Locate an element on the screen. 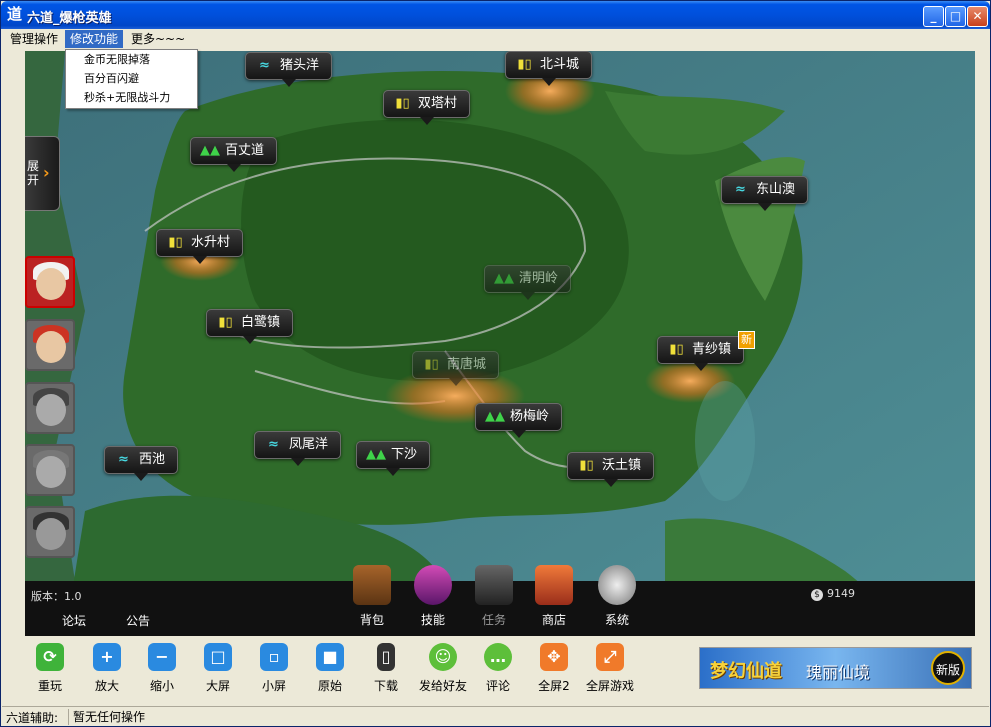 The image size is (991, 727). chevron-right-icon: › is located at coordinates (46, 172).